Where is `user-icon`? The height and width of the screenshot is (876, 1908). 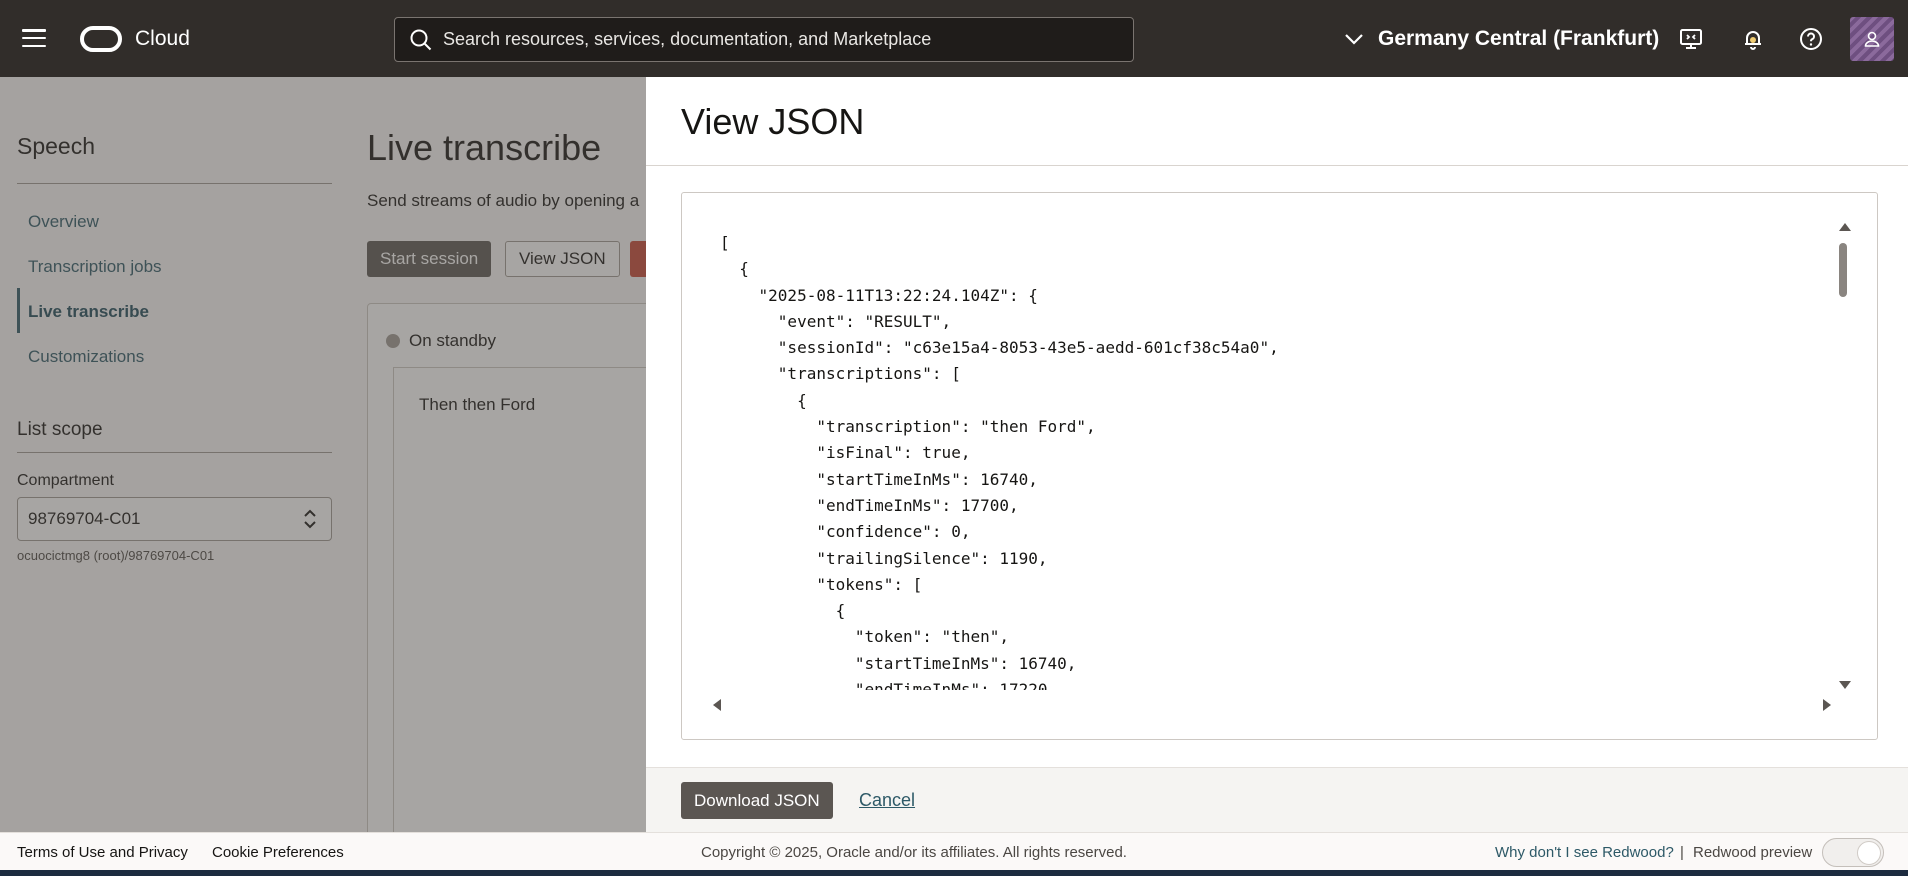 user-icon is located at coordinates (1872, 39).